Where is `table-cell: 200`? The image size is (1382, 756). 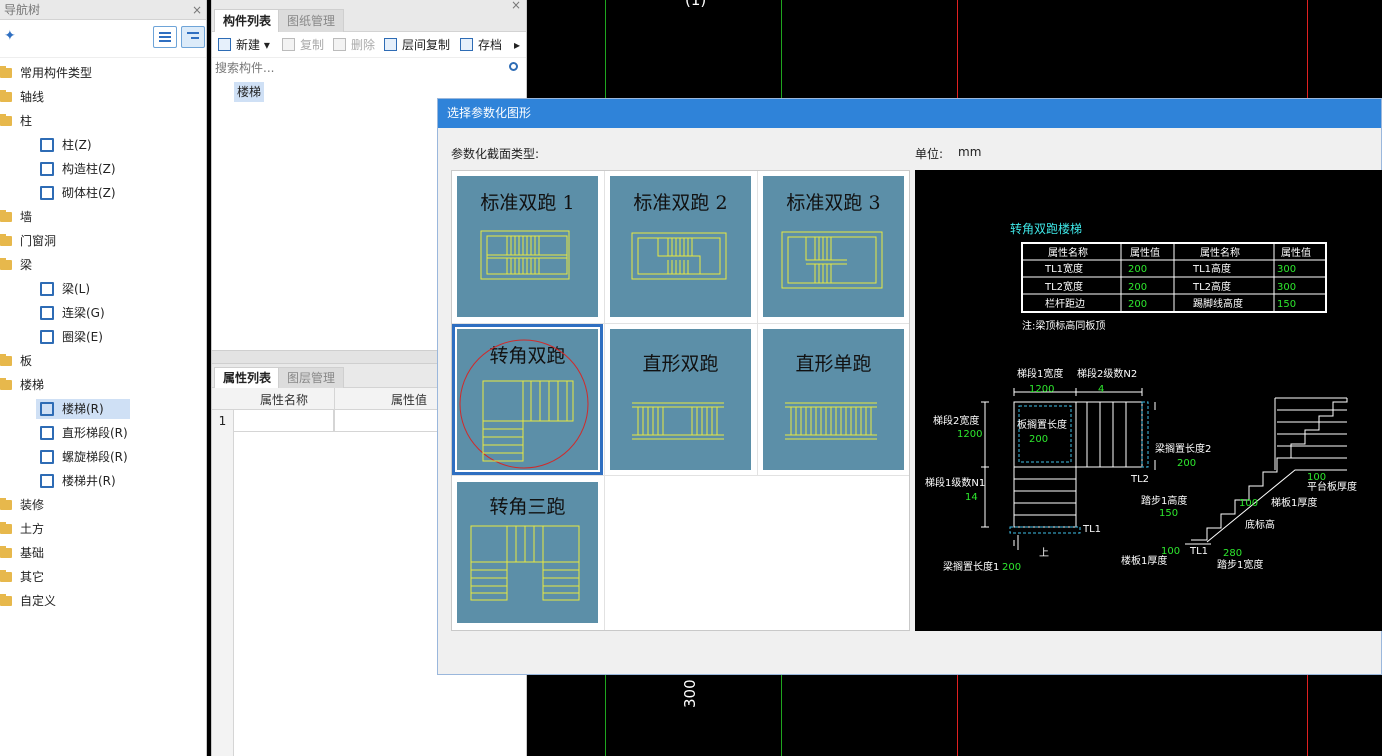
table-cell: 200 is located at coordinates (1137, 304).